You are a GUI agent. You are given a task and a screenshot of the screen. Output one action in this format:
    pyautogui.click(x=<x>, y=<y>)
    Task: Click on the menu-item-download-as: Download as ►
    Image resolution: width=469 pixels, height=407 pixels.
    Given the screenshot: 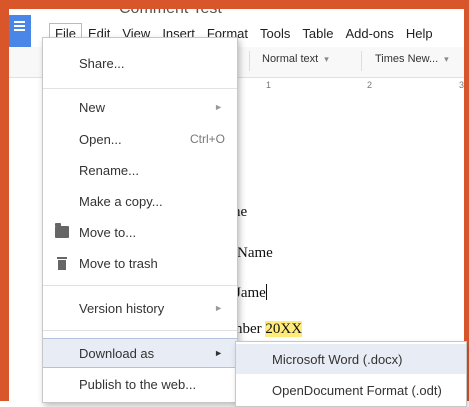 What is the action you would take?
    pyautogui.click(x=140, y=353)
    